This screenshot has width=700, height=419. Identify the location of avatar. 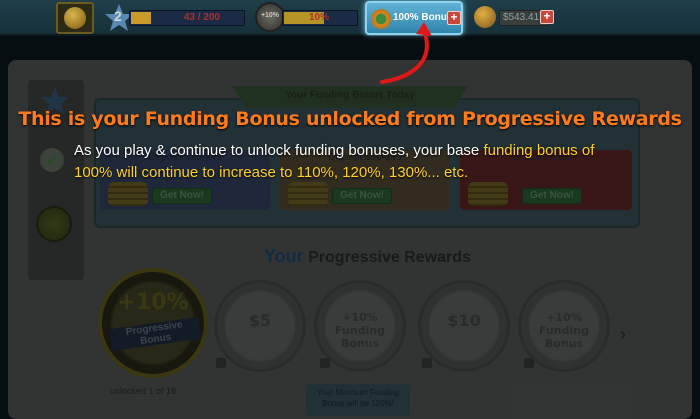
(75, 18).